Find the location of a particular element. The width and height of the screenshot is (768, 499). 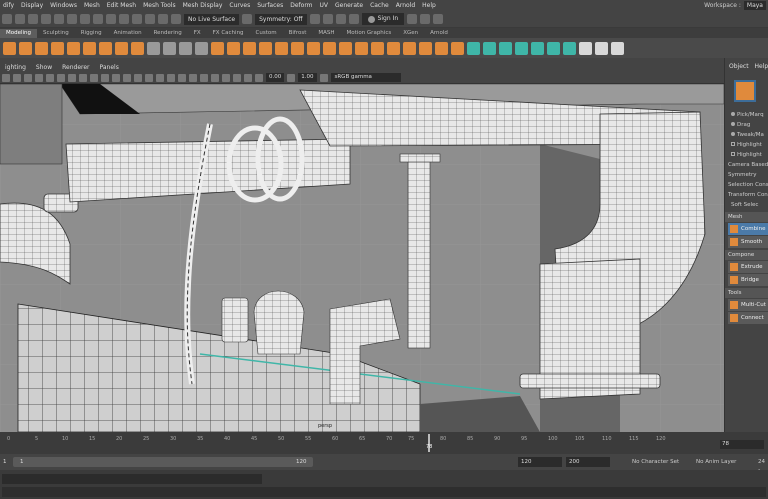

color-management-icon is located at coordinates (323, 77).